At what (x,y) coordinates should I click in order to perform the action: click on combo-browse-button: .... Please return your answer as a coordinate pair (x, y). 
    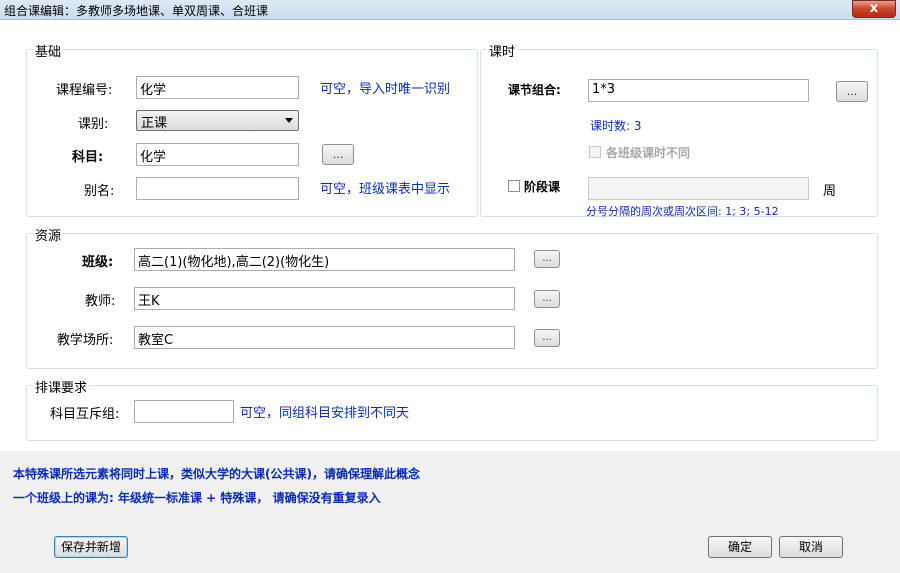
    Looking at the image, I should click on (852, 91).